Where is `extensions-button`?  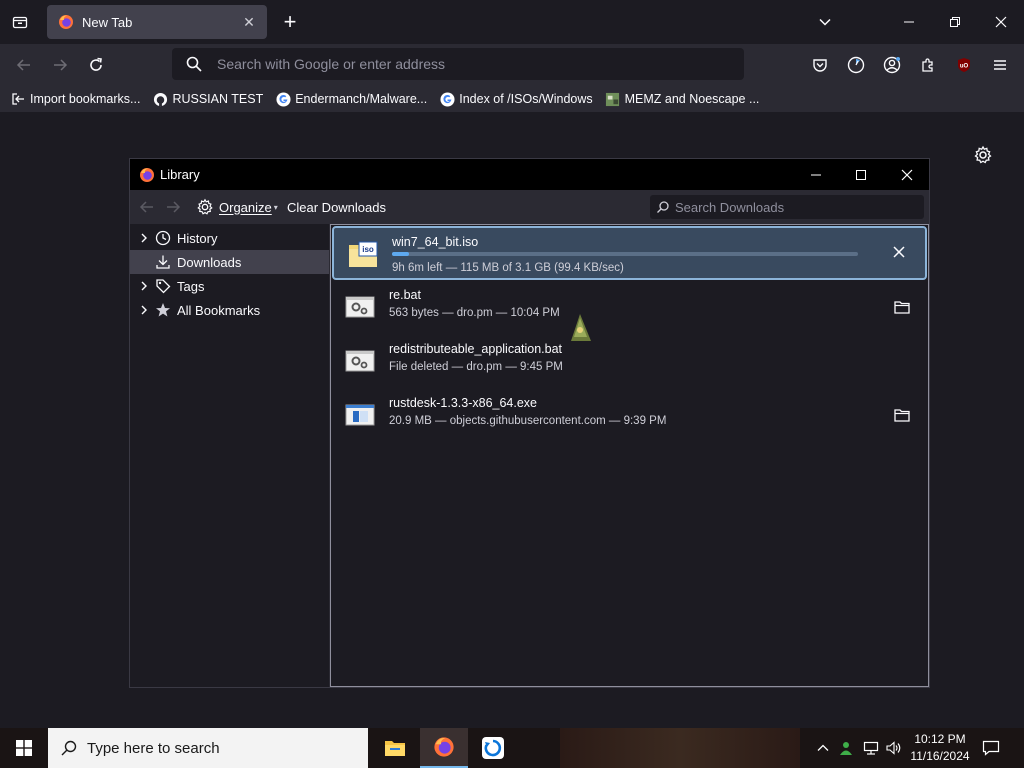 extensions-button is located at coordinates (928, 65).